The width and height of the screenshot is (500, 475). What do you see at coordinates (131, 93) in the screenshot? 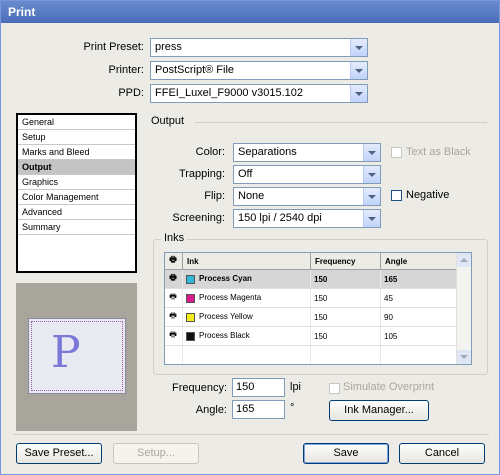
I see `ppd-label: PPD:` at bounding box center [131, 93].